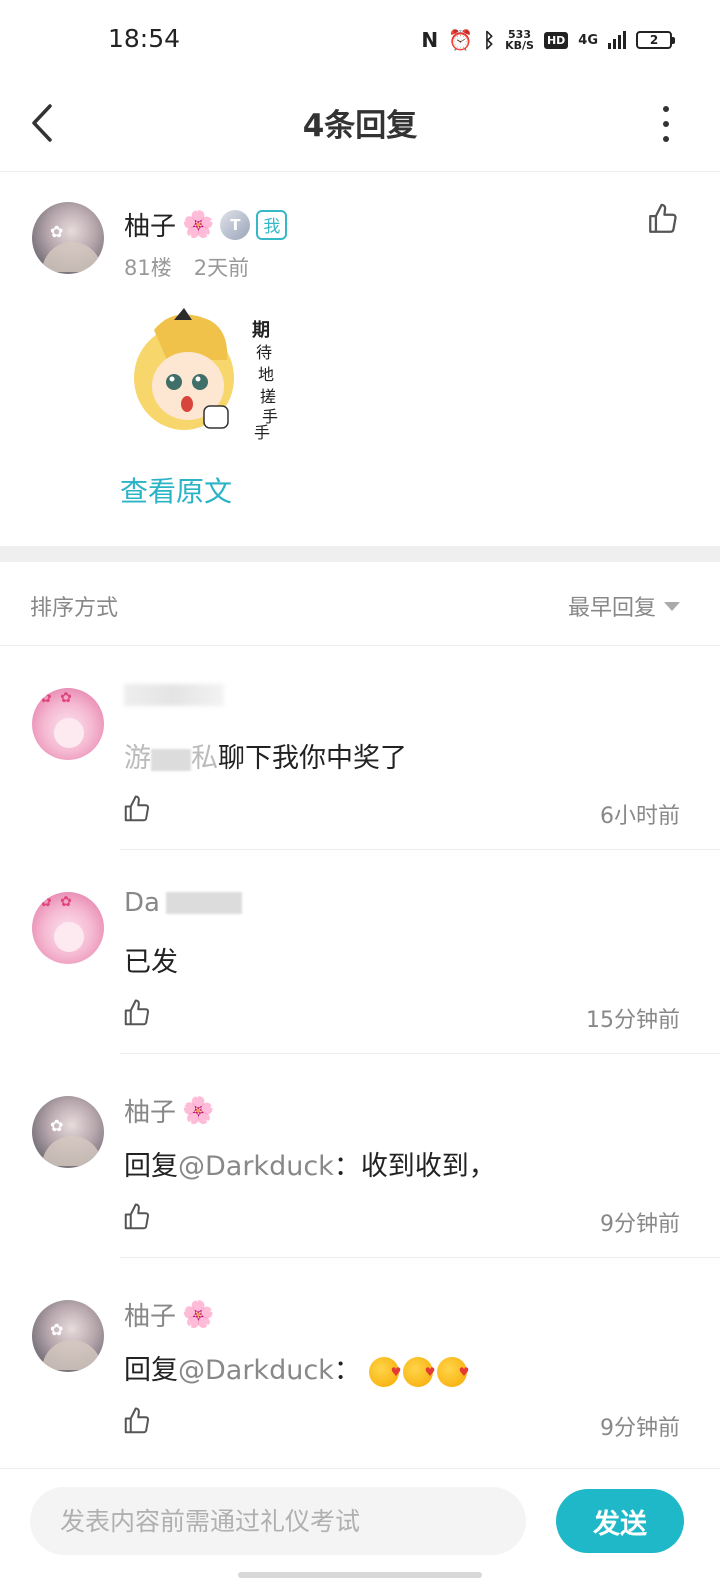 Image resolution: width=720 pixels, height=1584 pixels. I want to click on comment-bar: 发送, so click(360, 1526).